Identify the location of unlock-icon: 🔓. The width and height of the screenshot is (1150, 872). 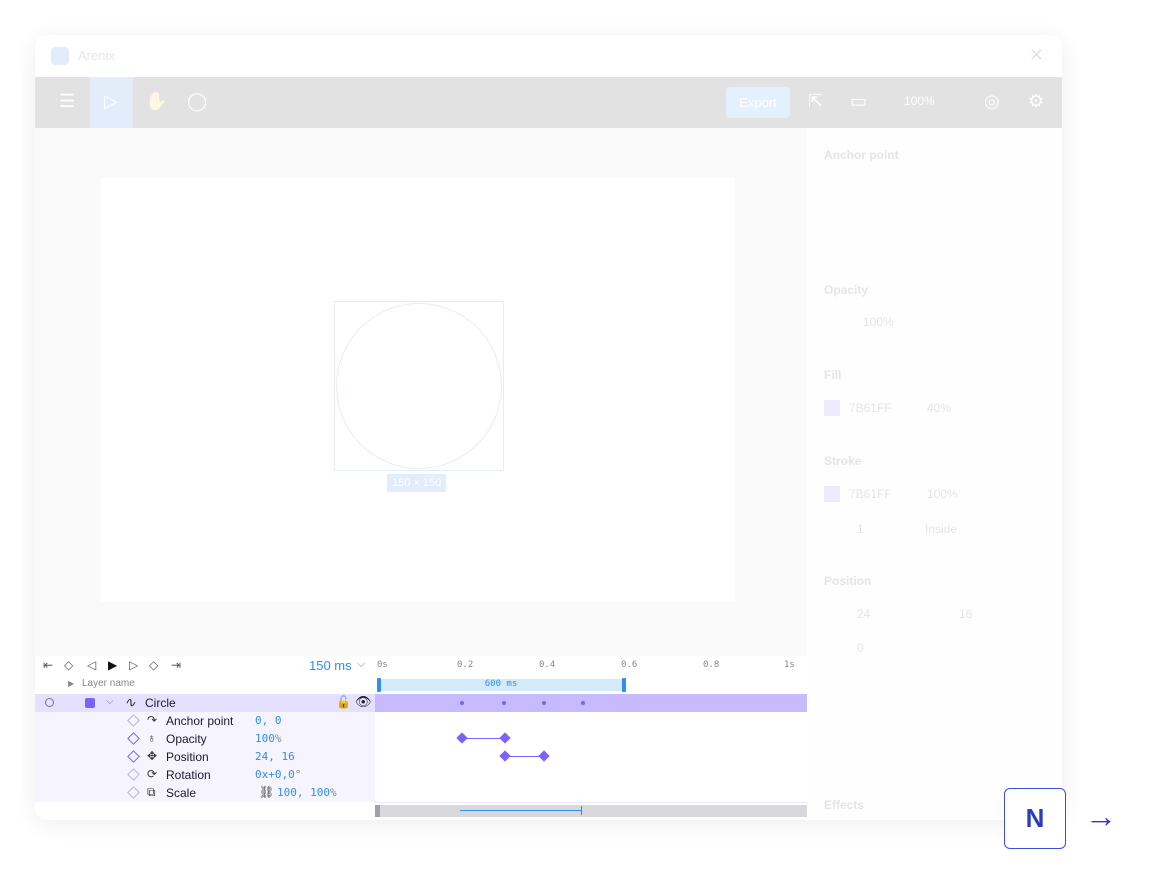
(343, 702).